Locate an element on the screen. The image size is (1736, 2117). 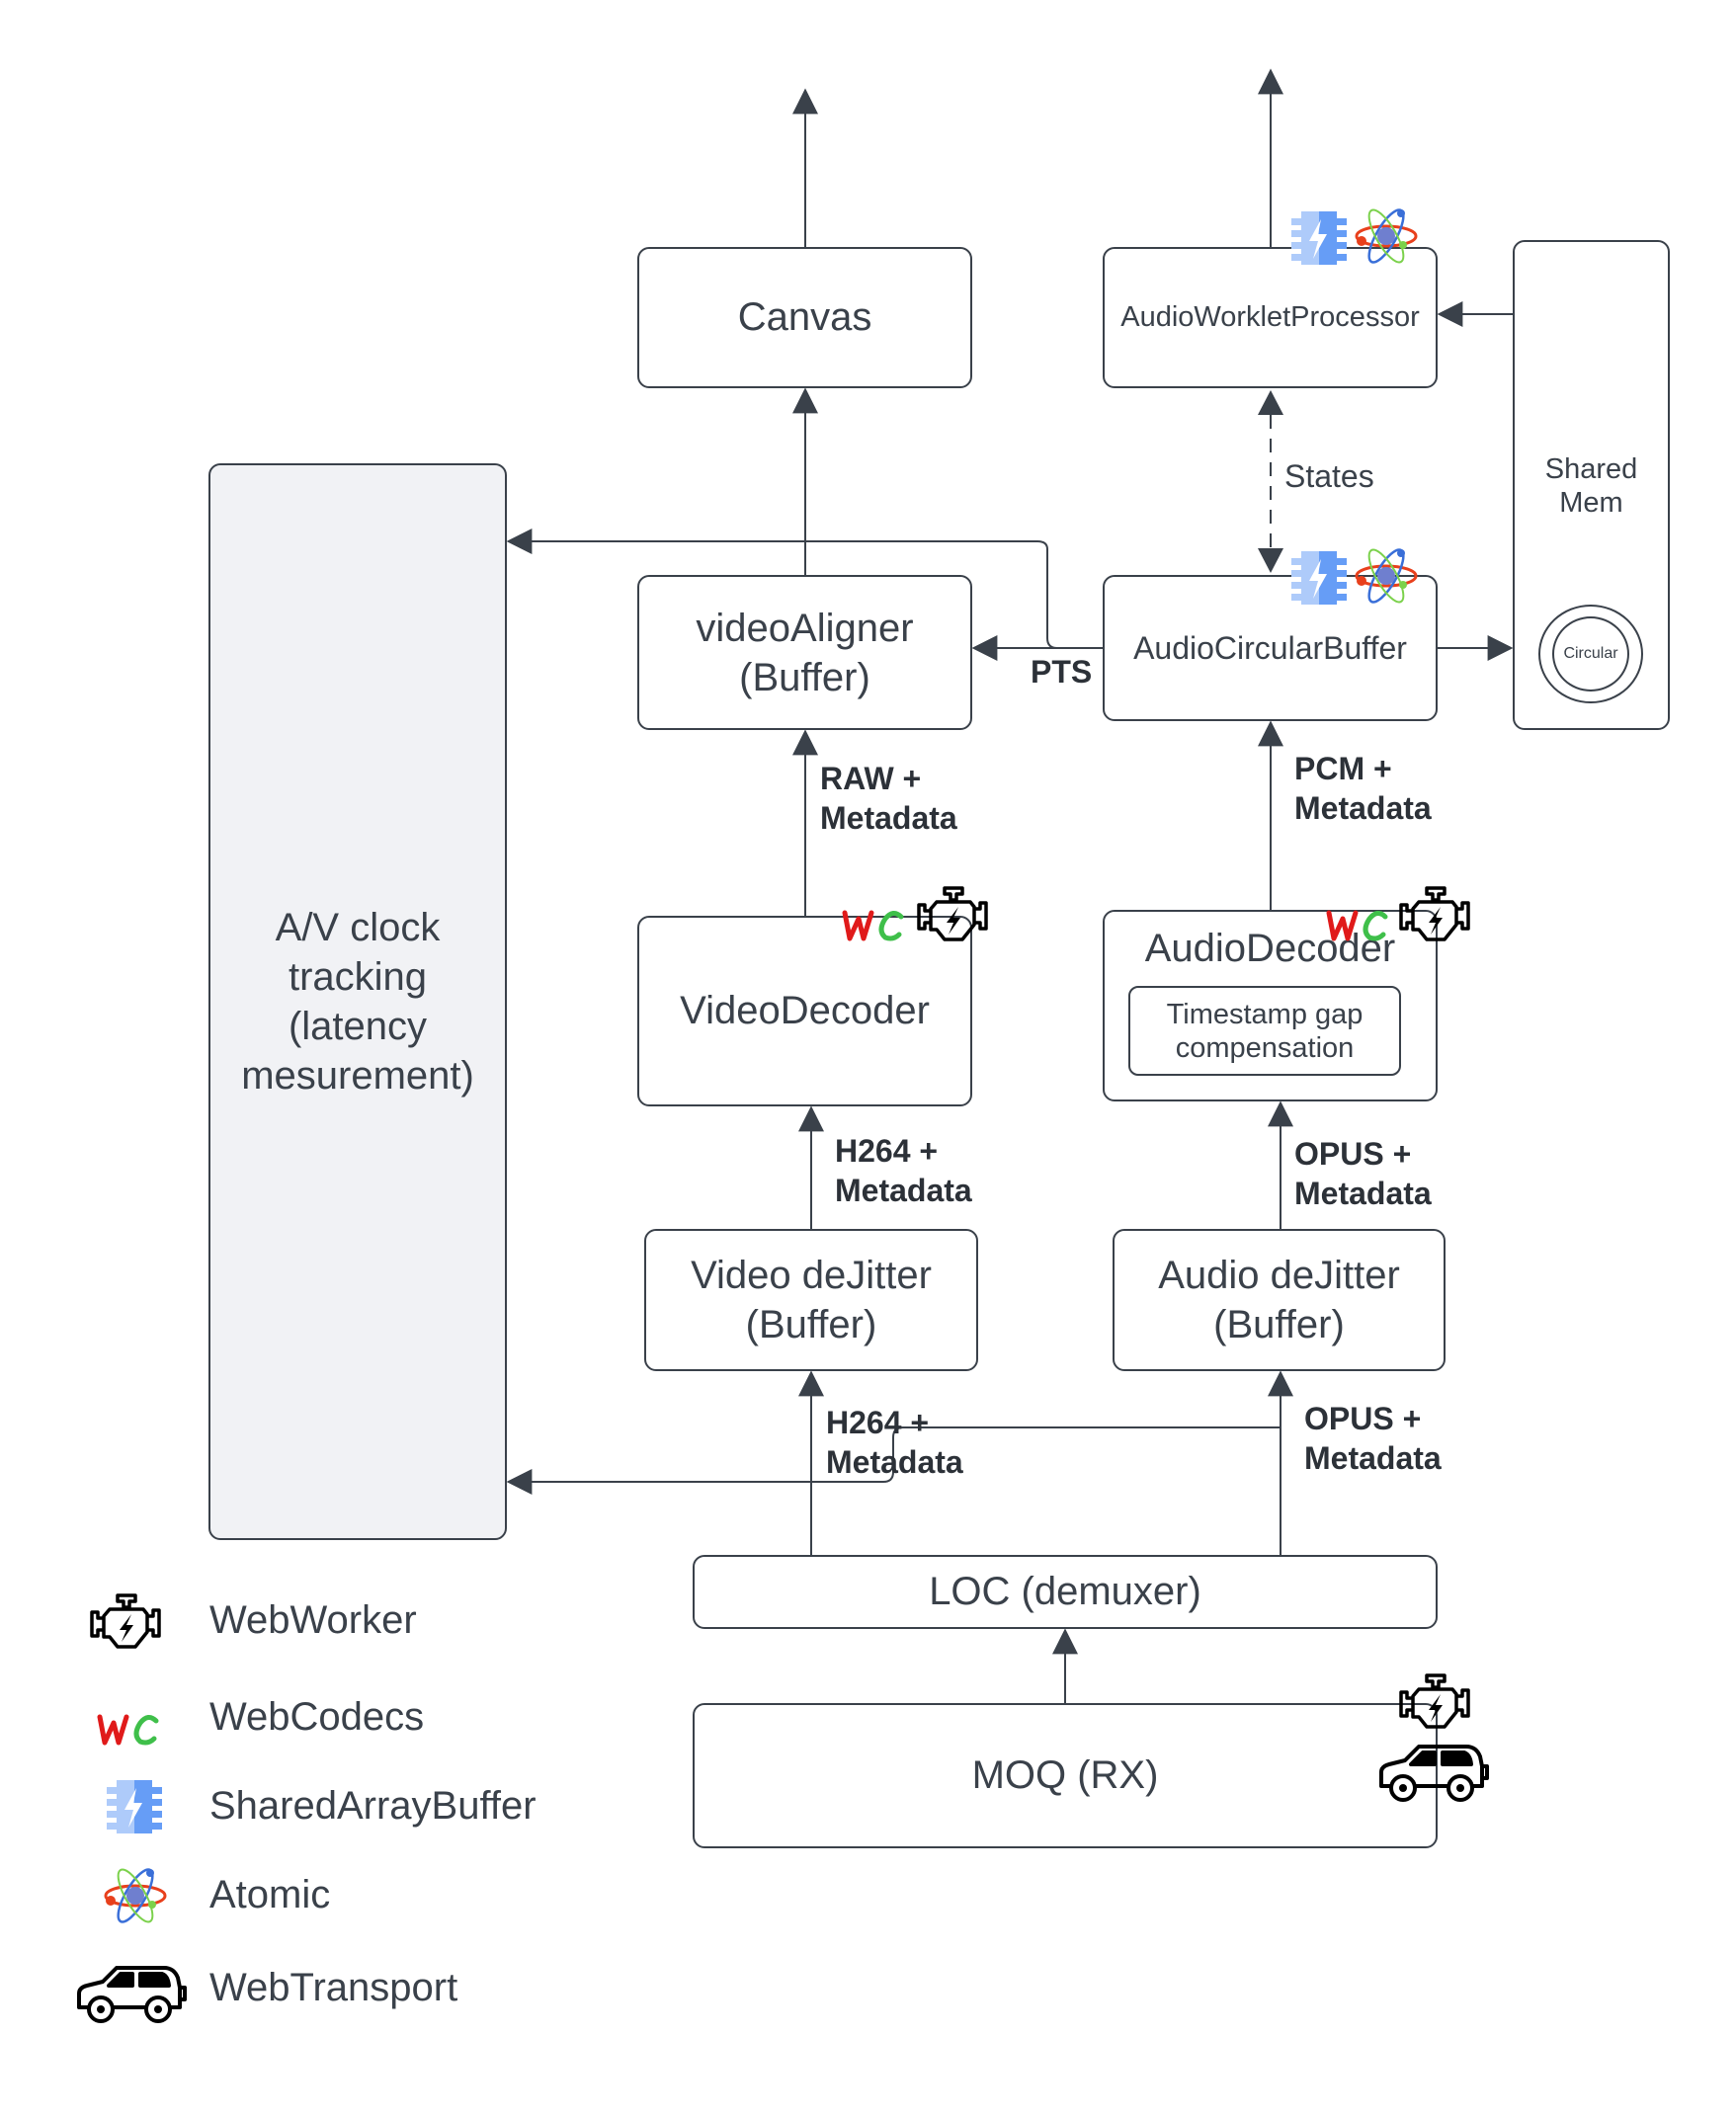
legend-label-webworker: WebWorker is located at coordinates (313, 1620).